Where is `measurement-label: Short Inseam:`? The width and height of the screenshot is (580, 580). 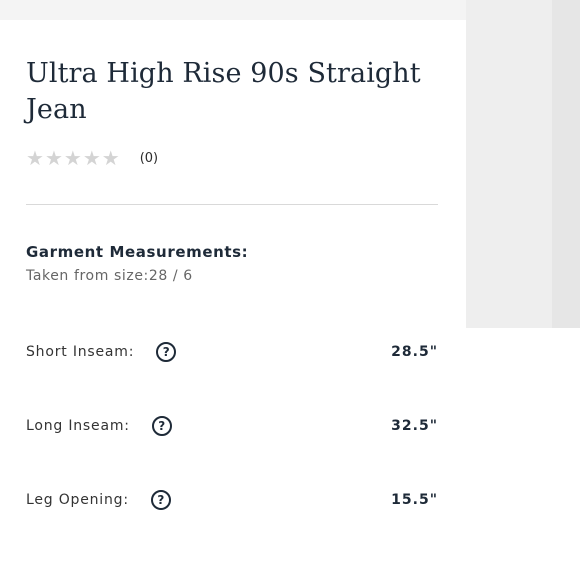 measurement-label: Short Inseam: is located at coordinates (80, 352).